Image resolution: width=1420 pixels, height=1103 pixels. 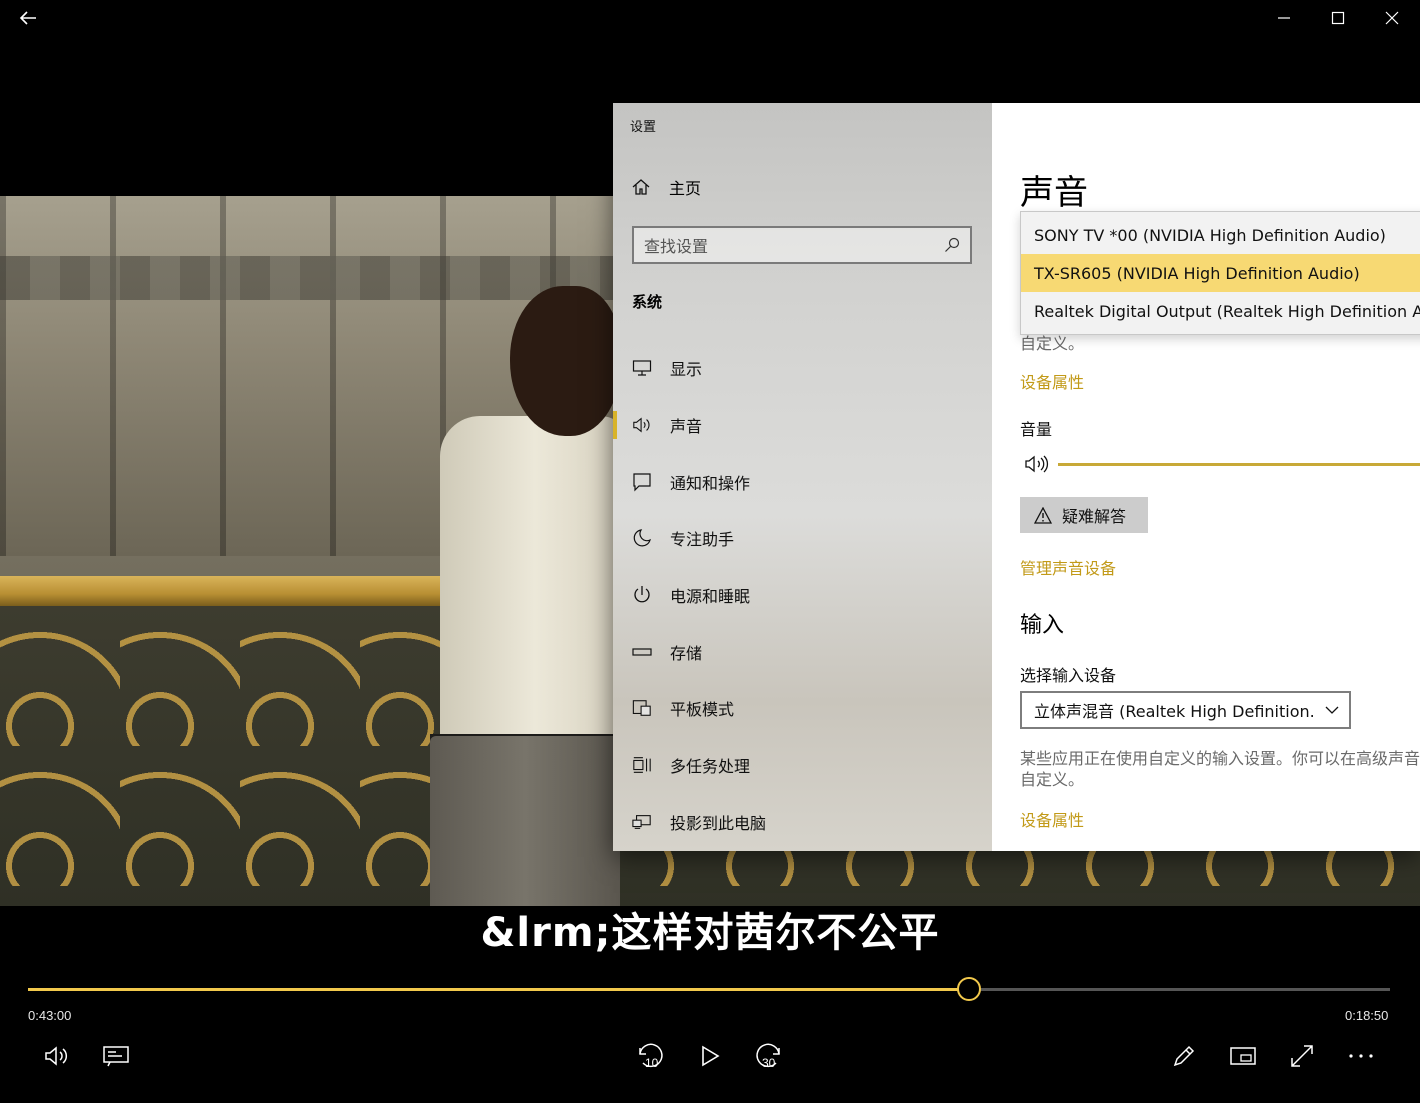 I want to click on storage-icon, so click(x=642, y=652).